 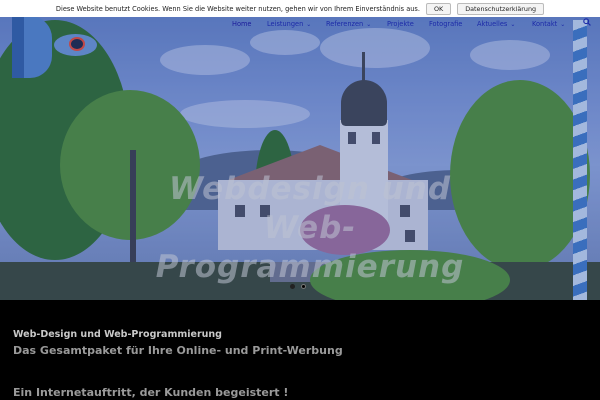 What do you see at coordinates (117, 334) in the screenshot?
I see `section-heading: Web-Design und Web-Programmierung` at bounding box center [117, 334].